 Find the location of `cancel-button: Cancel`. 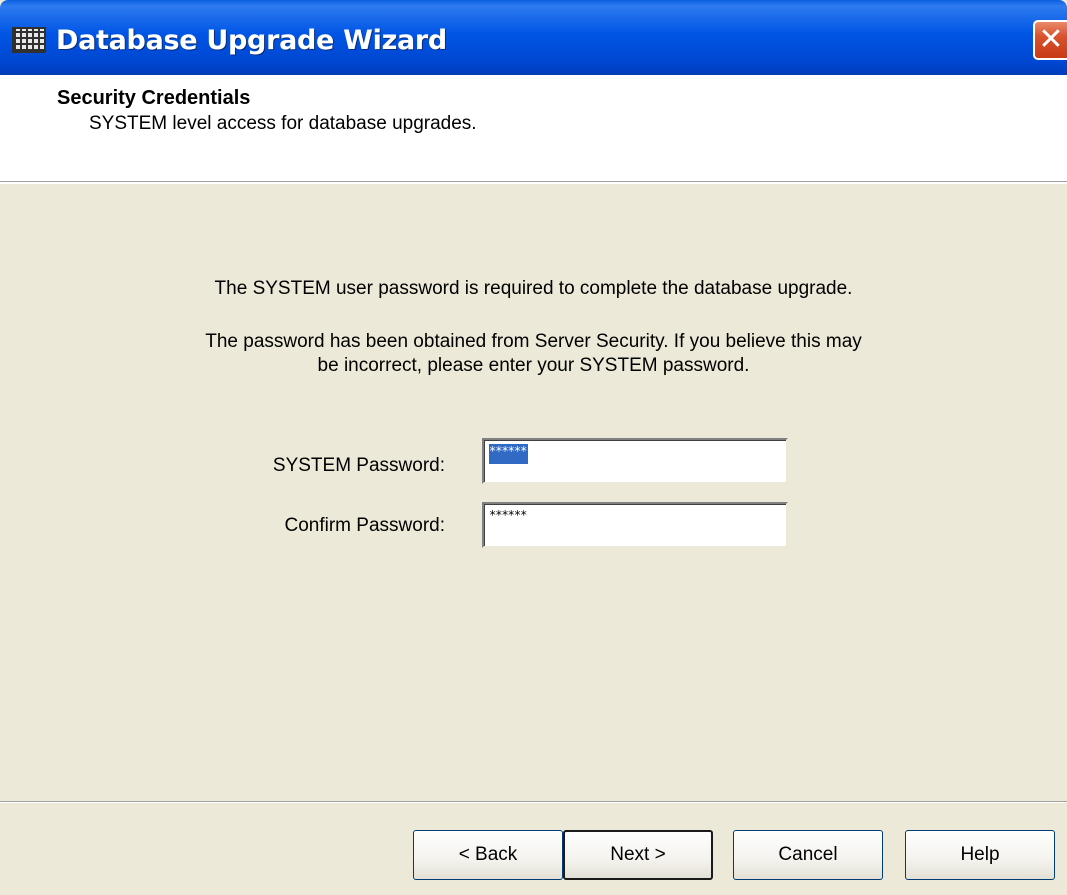

cancel-button: Cancel is located at coordinates (808, 855).